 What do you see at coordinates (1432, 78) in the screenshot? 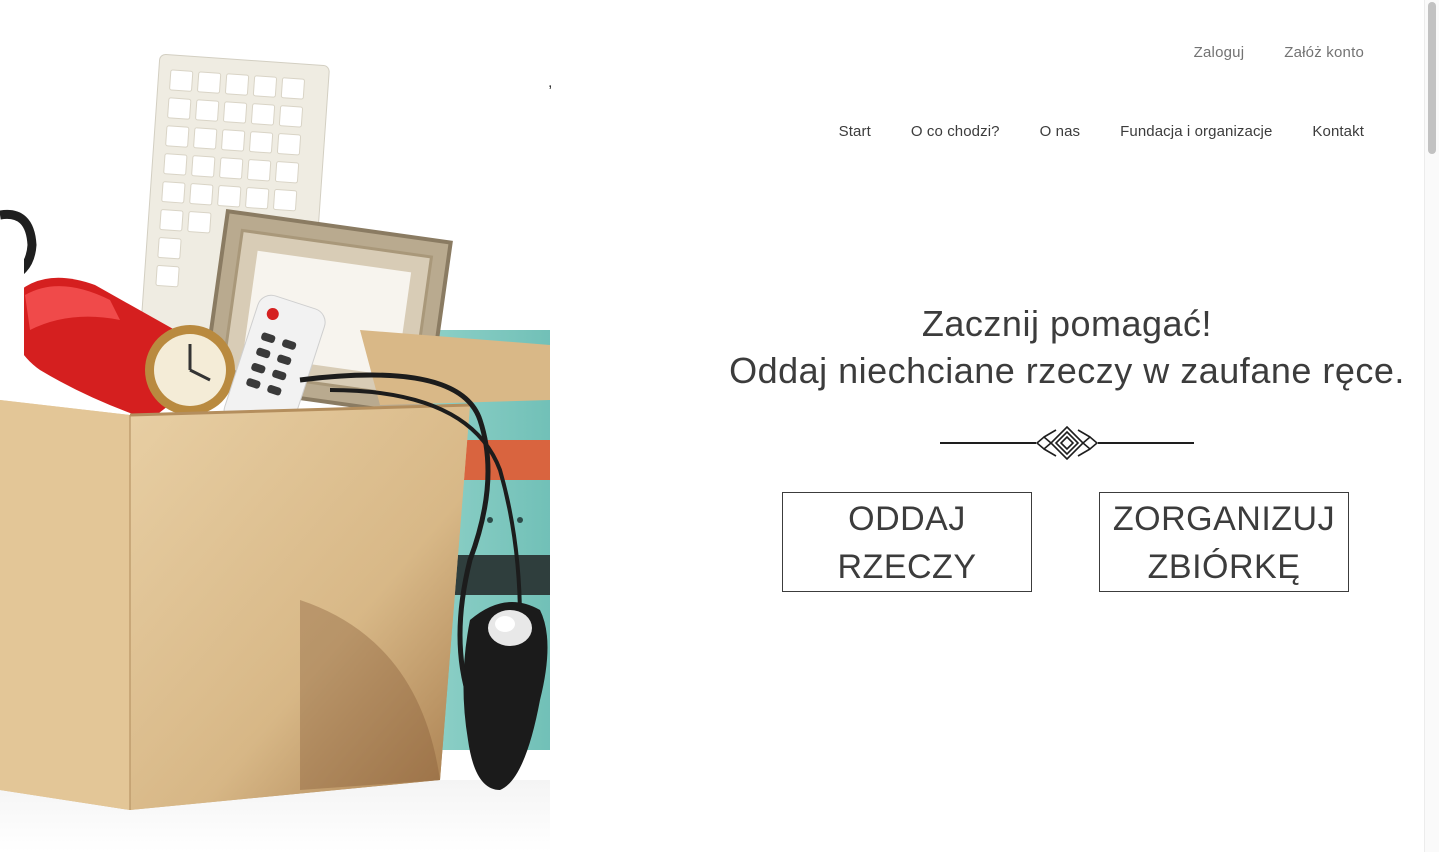
I see `scrollbar-thumb` at bounding box center [1432, 78].